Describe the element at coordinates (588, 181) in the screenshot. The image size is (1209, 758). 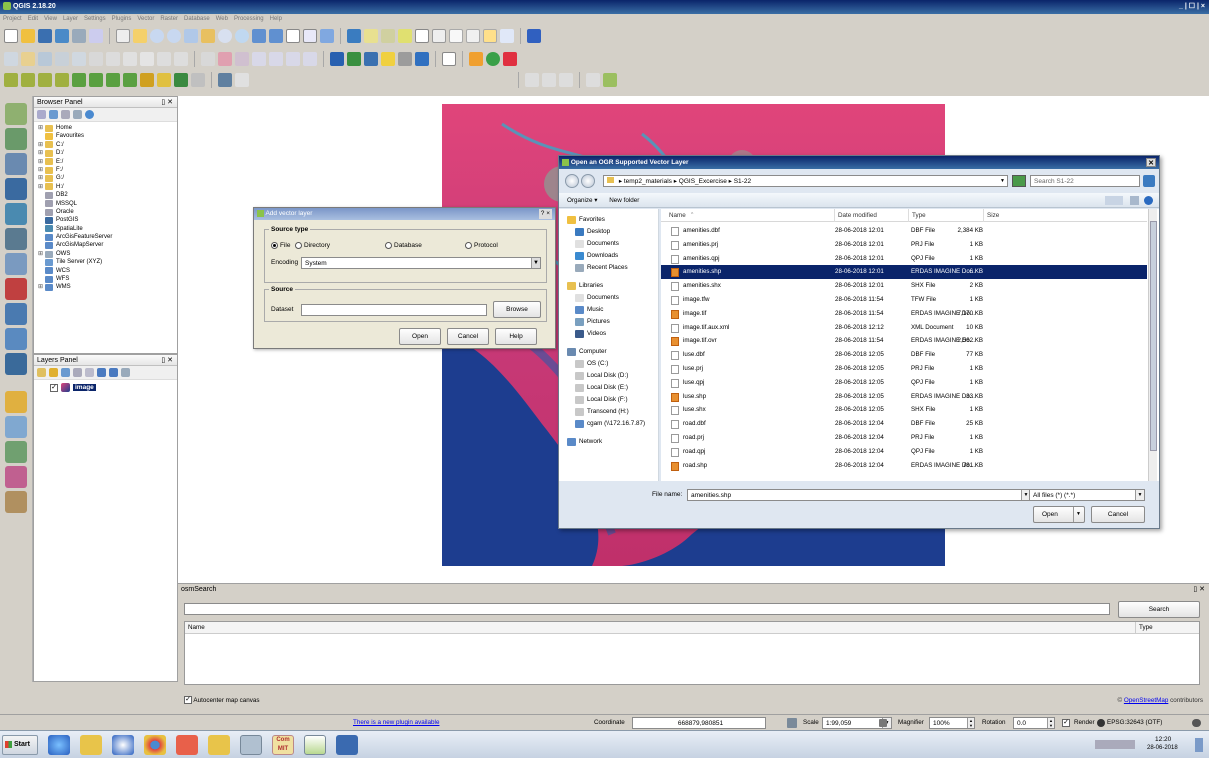
I see `forward-nav-icon` at that location.